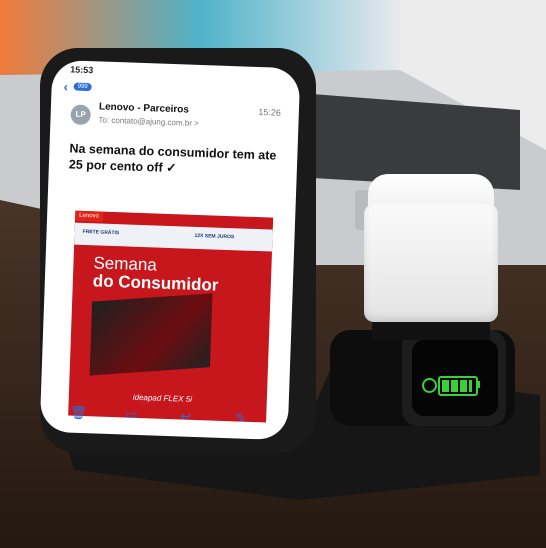  I want to click on email-recipient: To: contato@ajung.com.br >, so click(148, 121).